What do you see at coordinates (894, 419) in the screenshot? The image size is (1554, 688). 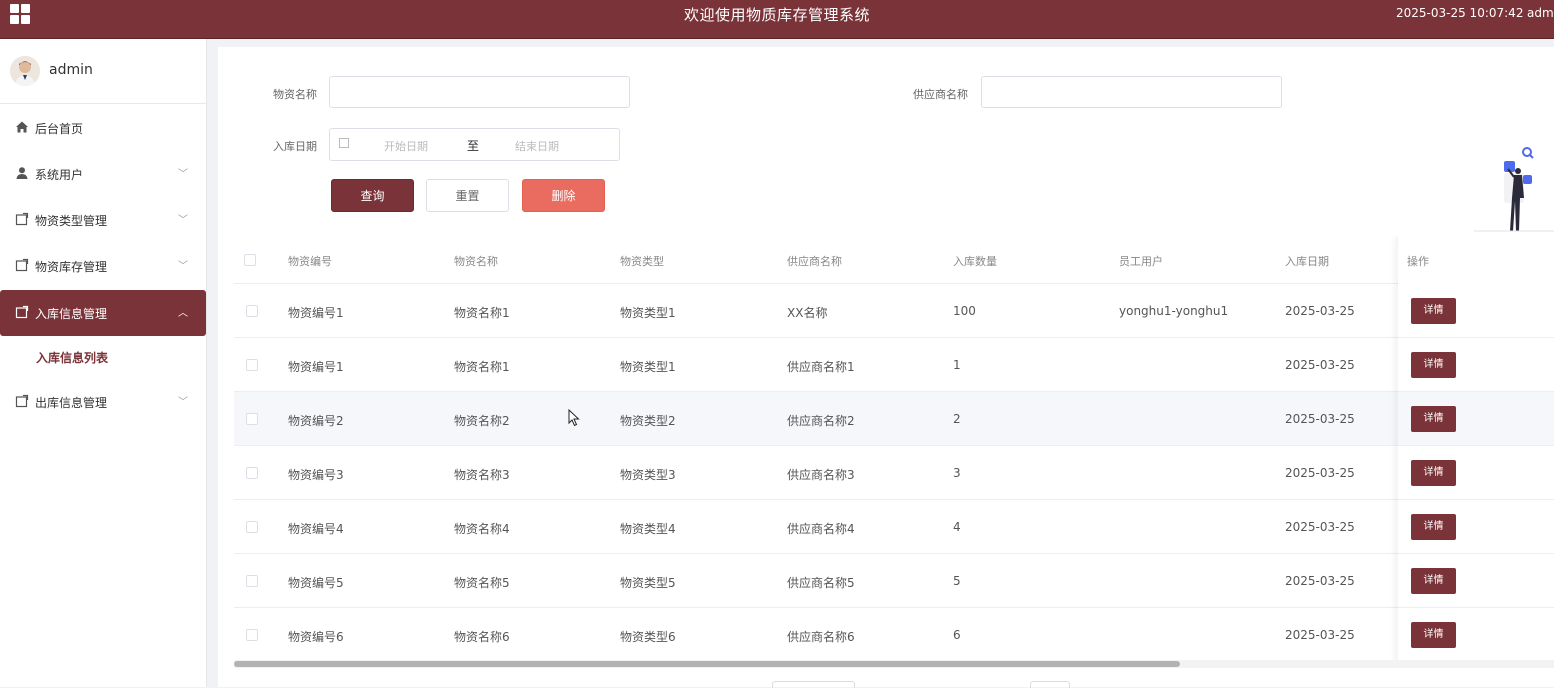 I see `table-row: 物资编号2 物资名称2 物资类型2 供应商名称2 2 2025-03-25` at bounding box center [894, 419].